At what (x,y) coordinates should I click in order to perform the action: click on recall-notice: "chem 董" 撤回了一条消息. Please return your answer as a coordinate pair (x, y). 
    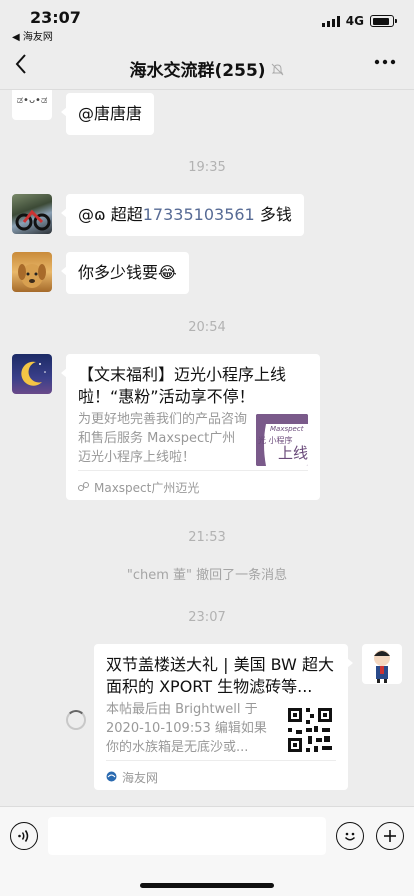
    Looking at the image, I should click on (207, 575).